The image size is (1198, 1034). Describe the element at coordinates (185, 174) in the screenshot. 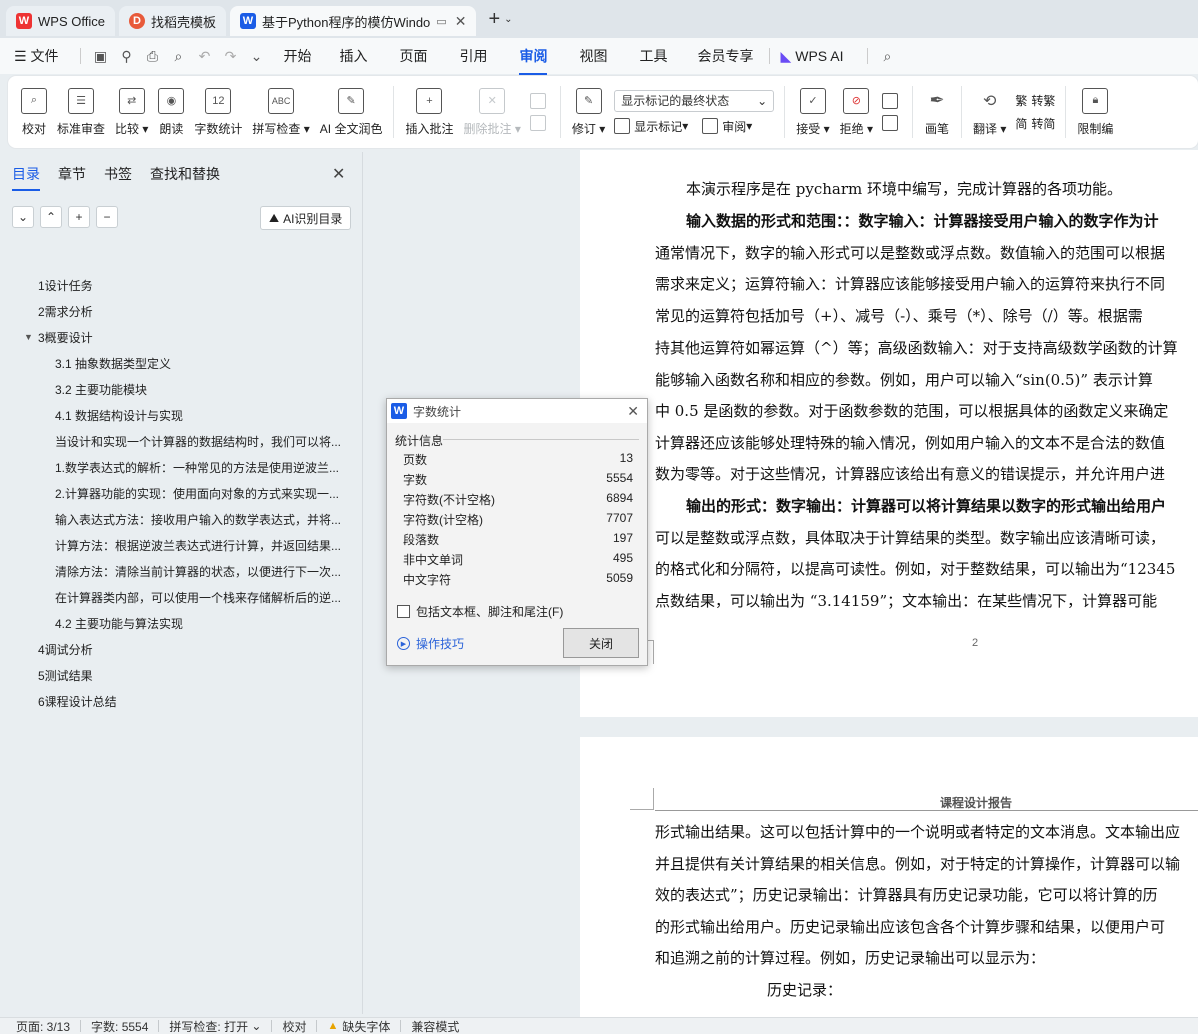

I see `tab-find-replace: 查找和替换` at that location.